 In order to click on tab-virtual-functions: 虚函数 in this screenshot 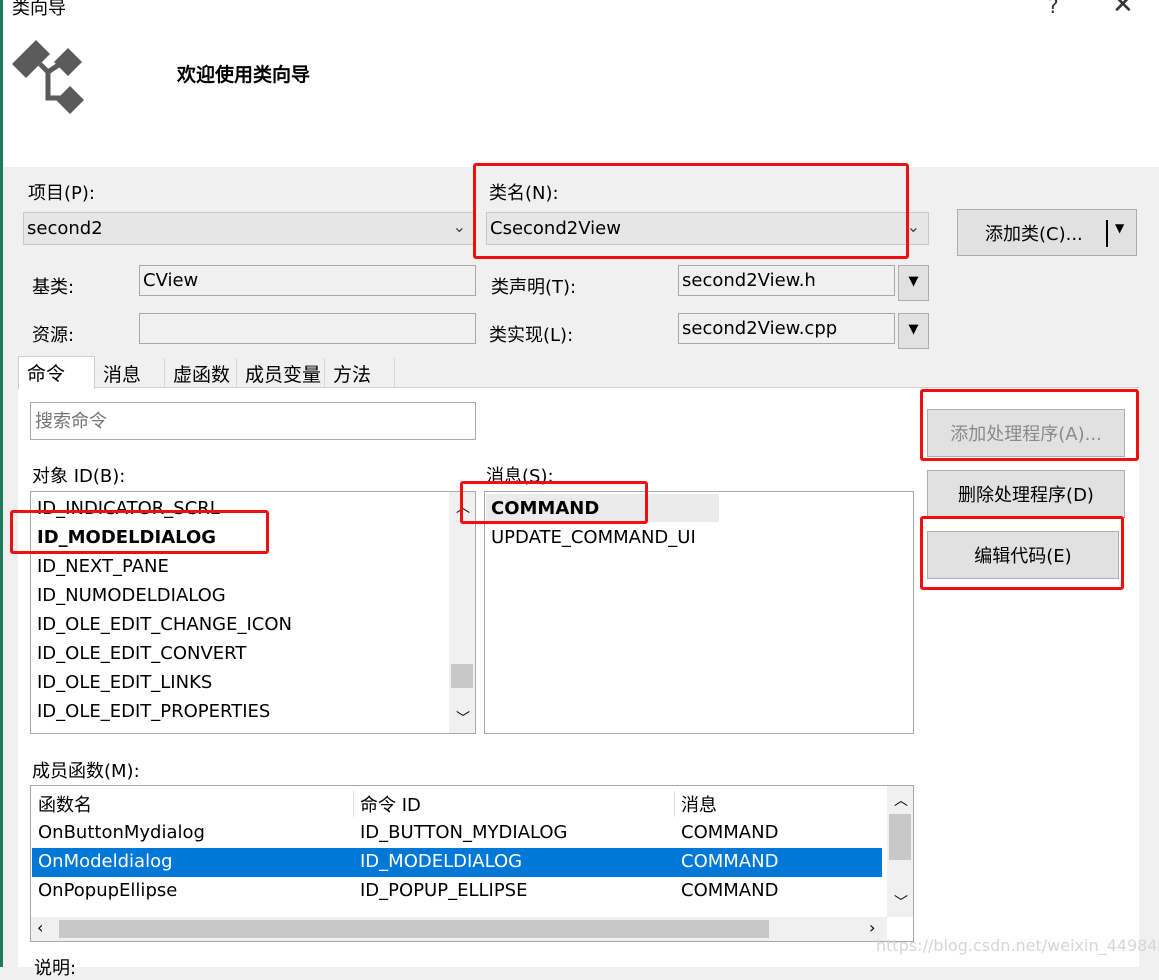, I will do `click(201, 372)`.